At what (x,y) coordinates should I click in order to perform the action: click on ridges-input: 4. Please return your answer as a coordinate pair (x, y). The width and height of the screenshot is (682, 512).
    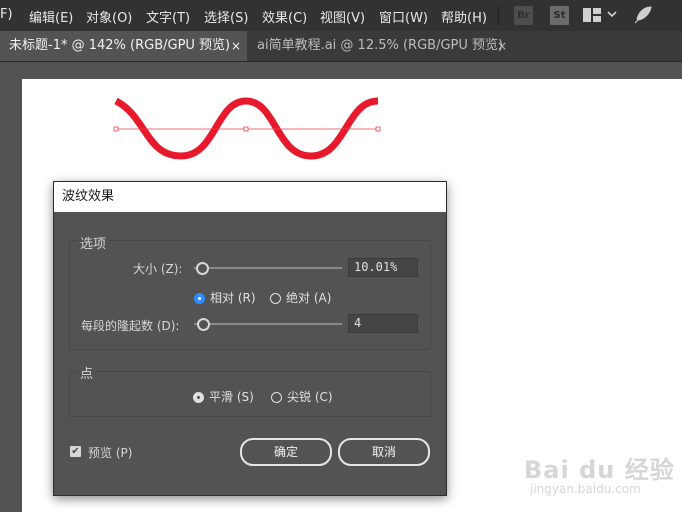
    Looking at the image, I should click on (383, 323).